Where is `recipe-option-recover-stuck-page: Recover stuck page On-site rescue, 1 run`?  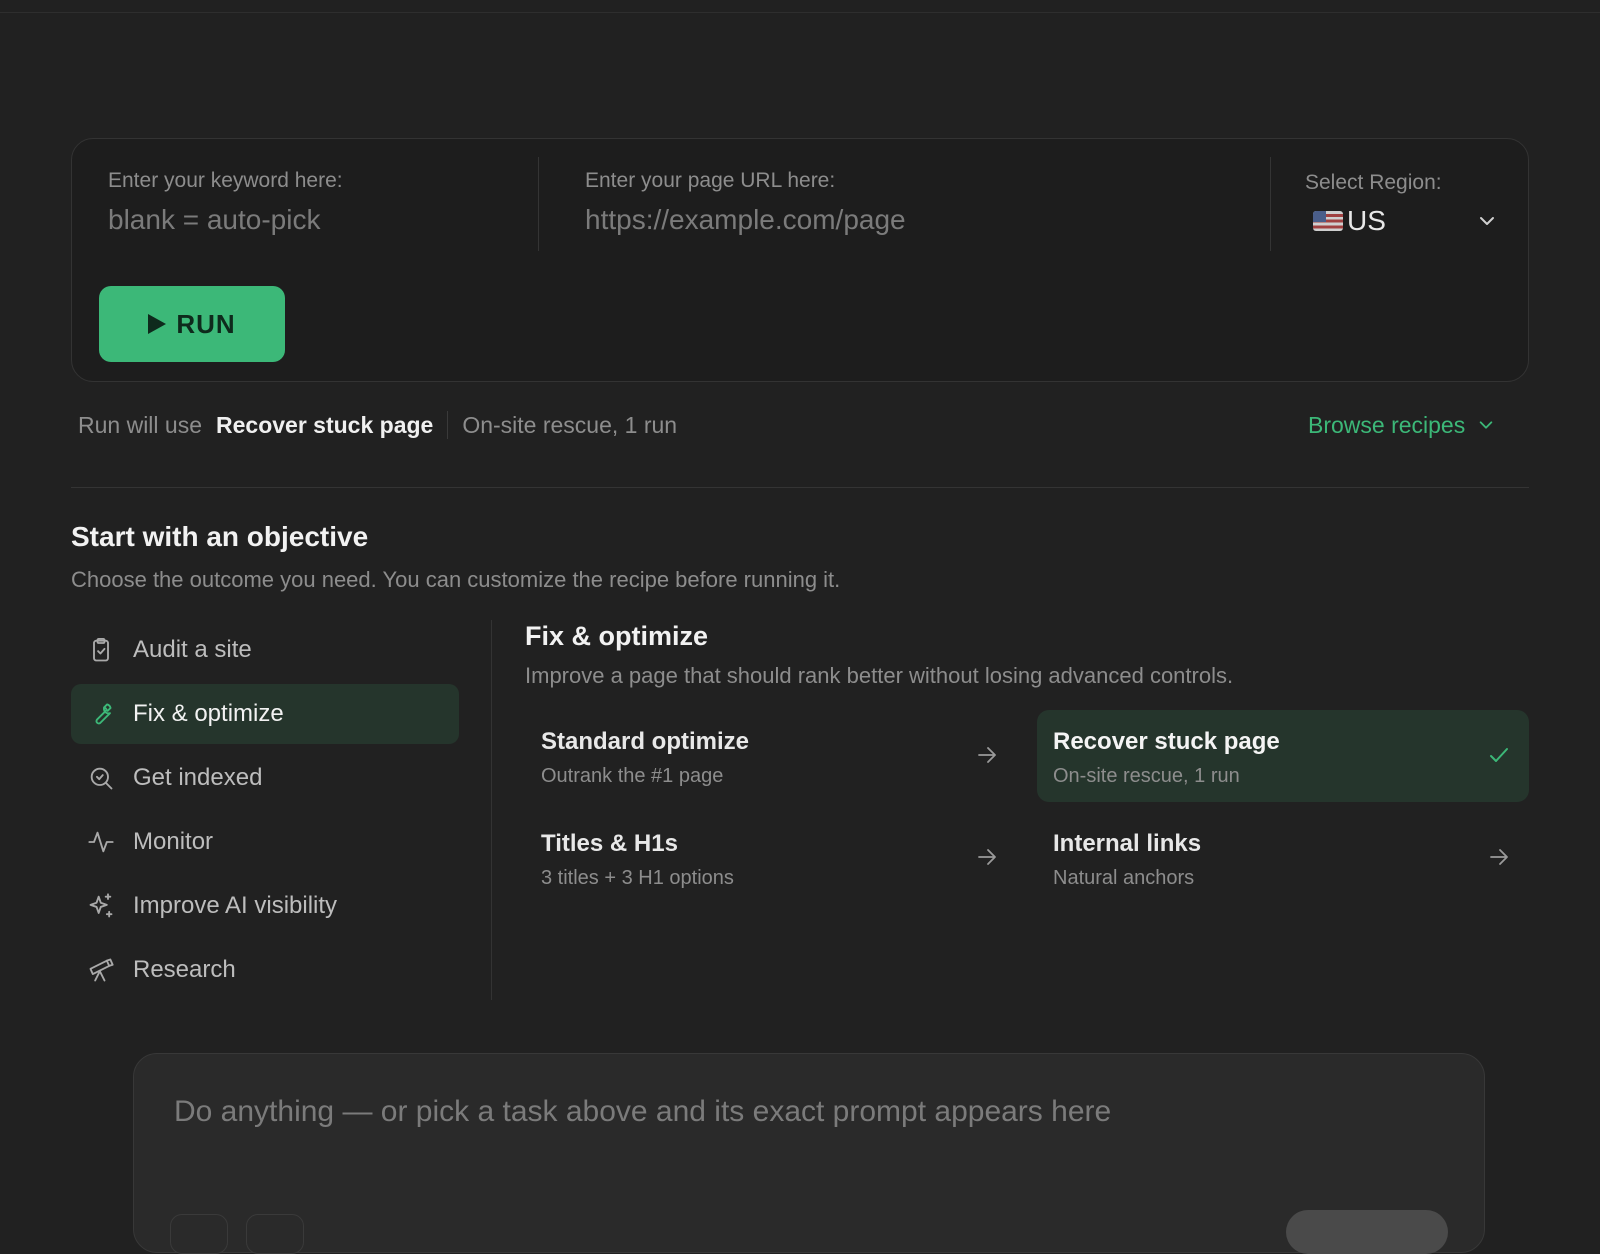
recipe-option-recover-stuck-page: Recover stuck page On-site rescue, 1 run is located at coordinates (1283, 756).